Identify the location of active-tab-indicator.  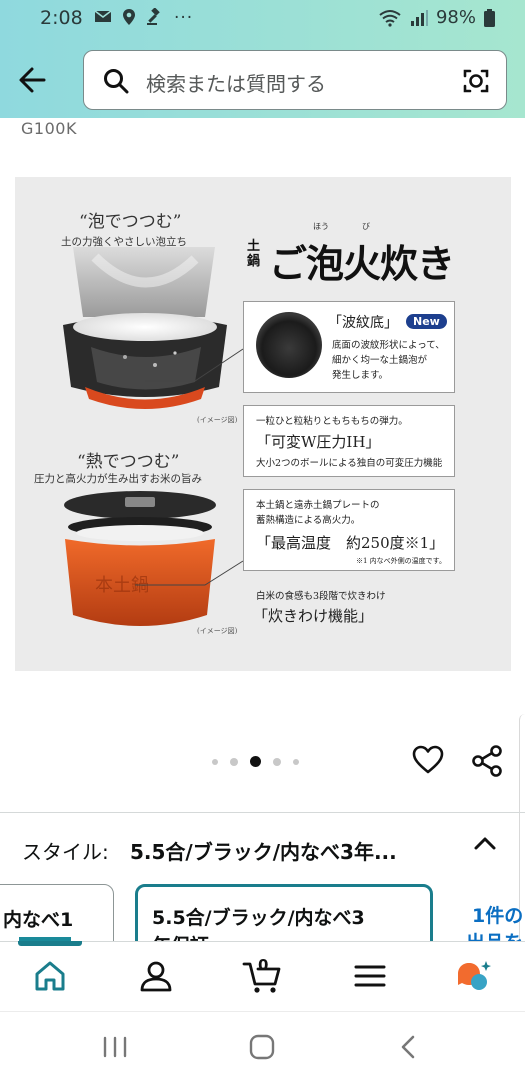
(50, 943).